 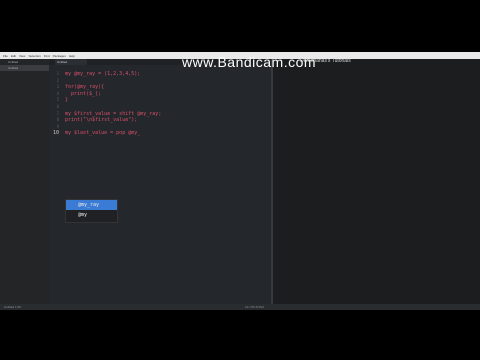 What do you see at coordinates (34, 56) in the screenshot?
I see `menu-selection: Selection` at bounding box center [34, 56].